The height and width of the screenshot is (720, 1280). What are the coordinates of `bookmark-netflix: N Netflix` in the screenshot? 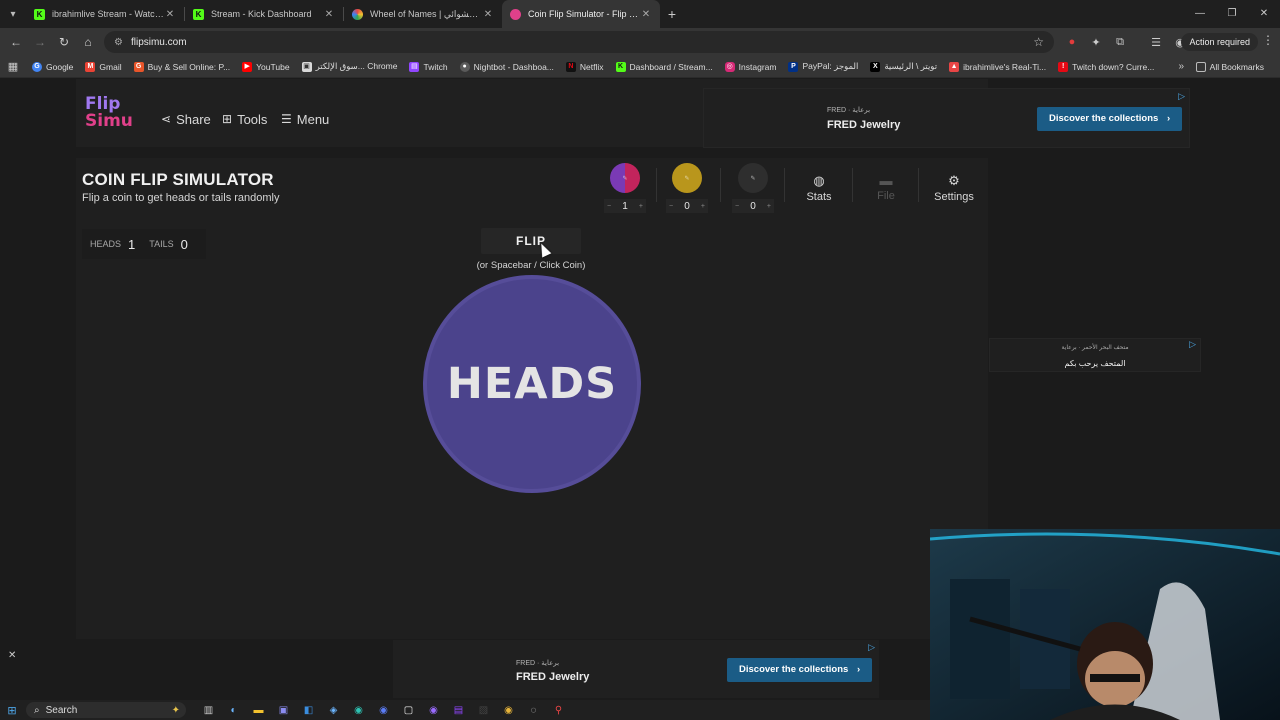 It's located at (585, 66).